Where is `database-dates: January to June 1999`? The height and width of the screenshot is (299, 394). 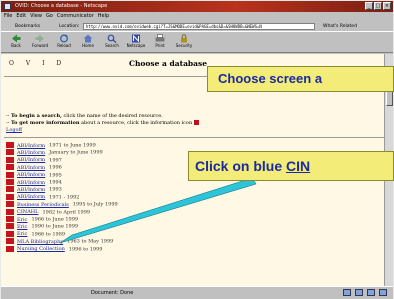
database-dates: January to June 1999 is located at coordinates (76, 152).